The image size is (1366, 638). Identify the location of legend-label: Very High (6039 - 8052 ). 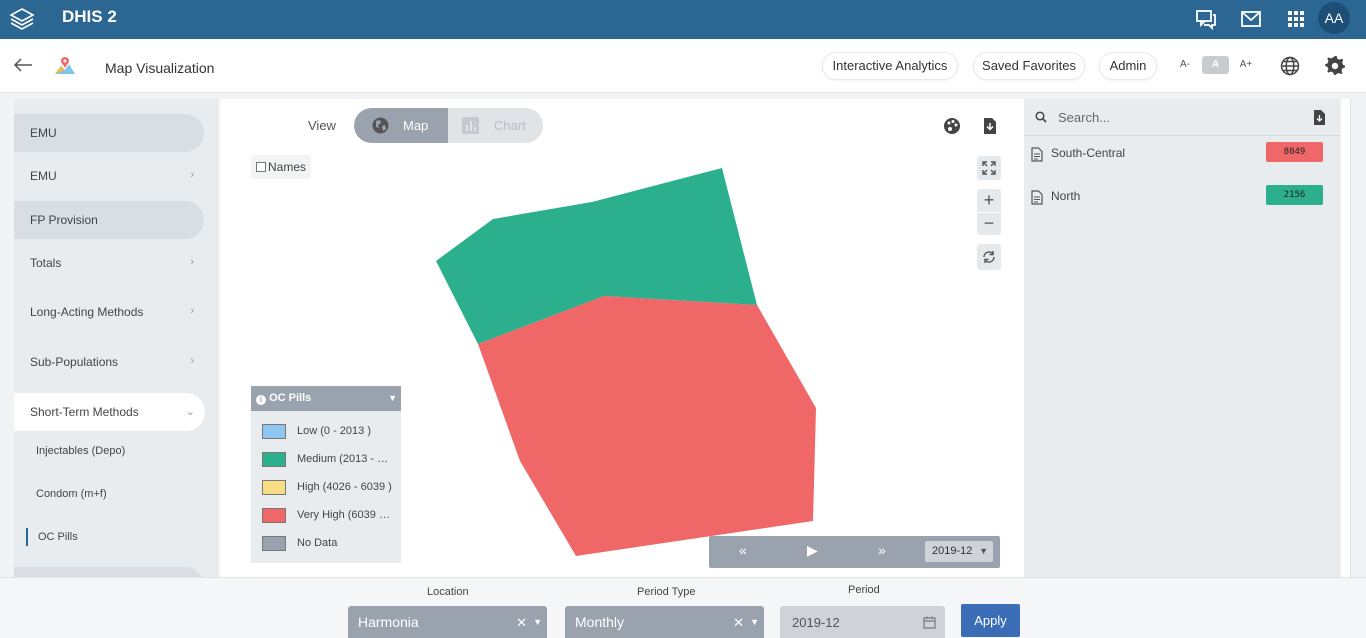
(344, 515).